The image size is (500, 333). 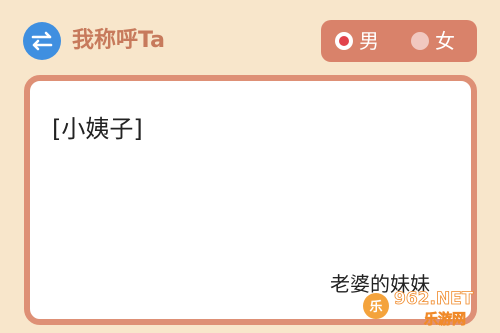 I want to click on gender-option-male: 男, so click(x=357, y=41).